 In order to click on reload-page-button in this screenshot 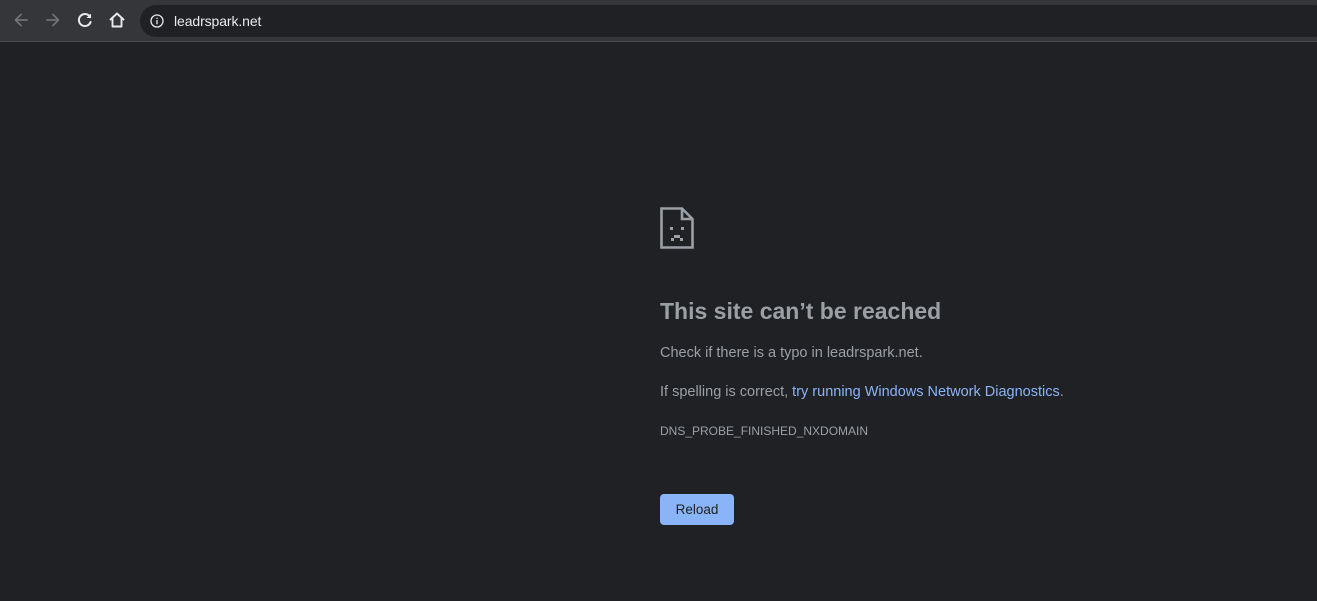, I will do `click(85, 20)`.